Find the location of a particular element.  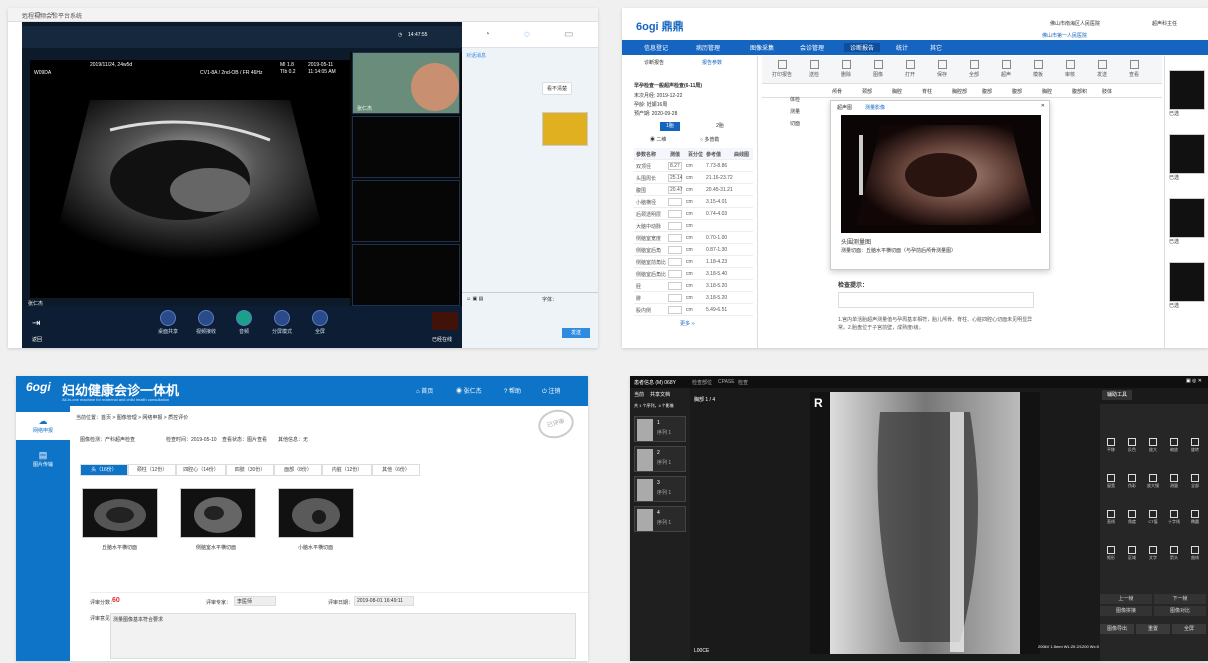

viewer-tool: 旋转 is located at coordinates (1195, 446).